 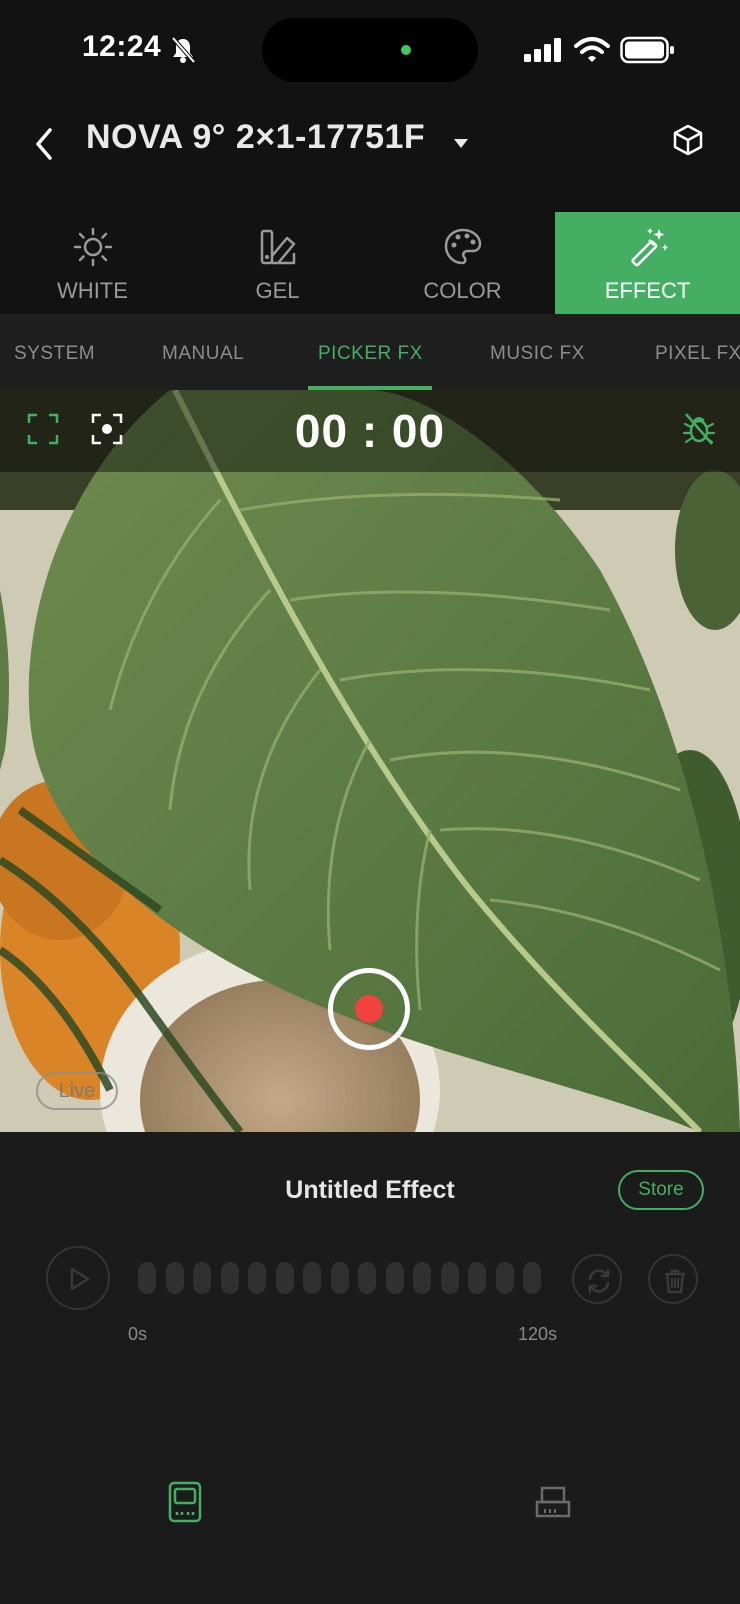 What do you see at coordinates (44, 144) in the screenshot?
I see `chevron-left-icon` at bounding box center [44, 144].